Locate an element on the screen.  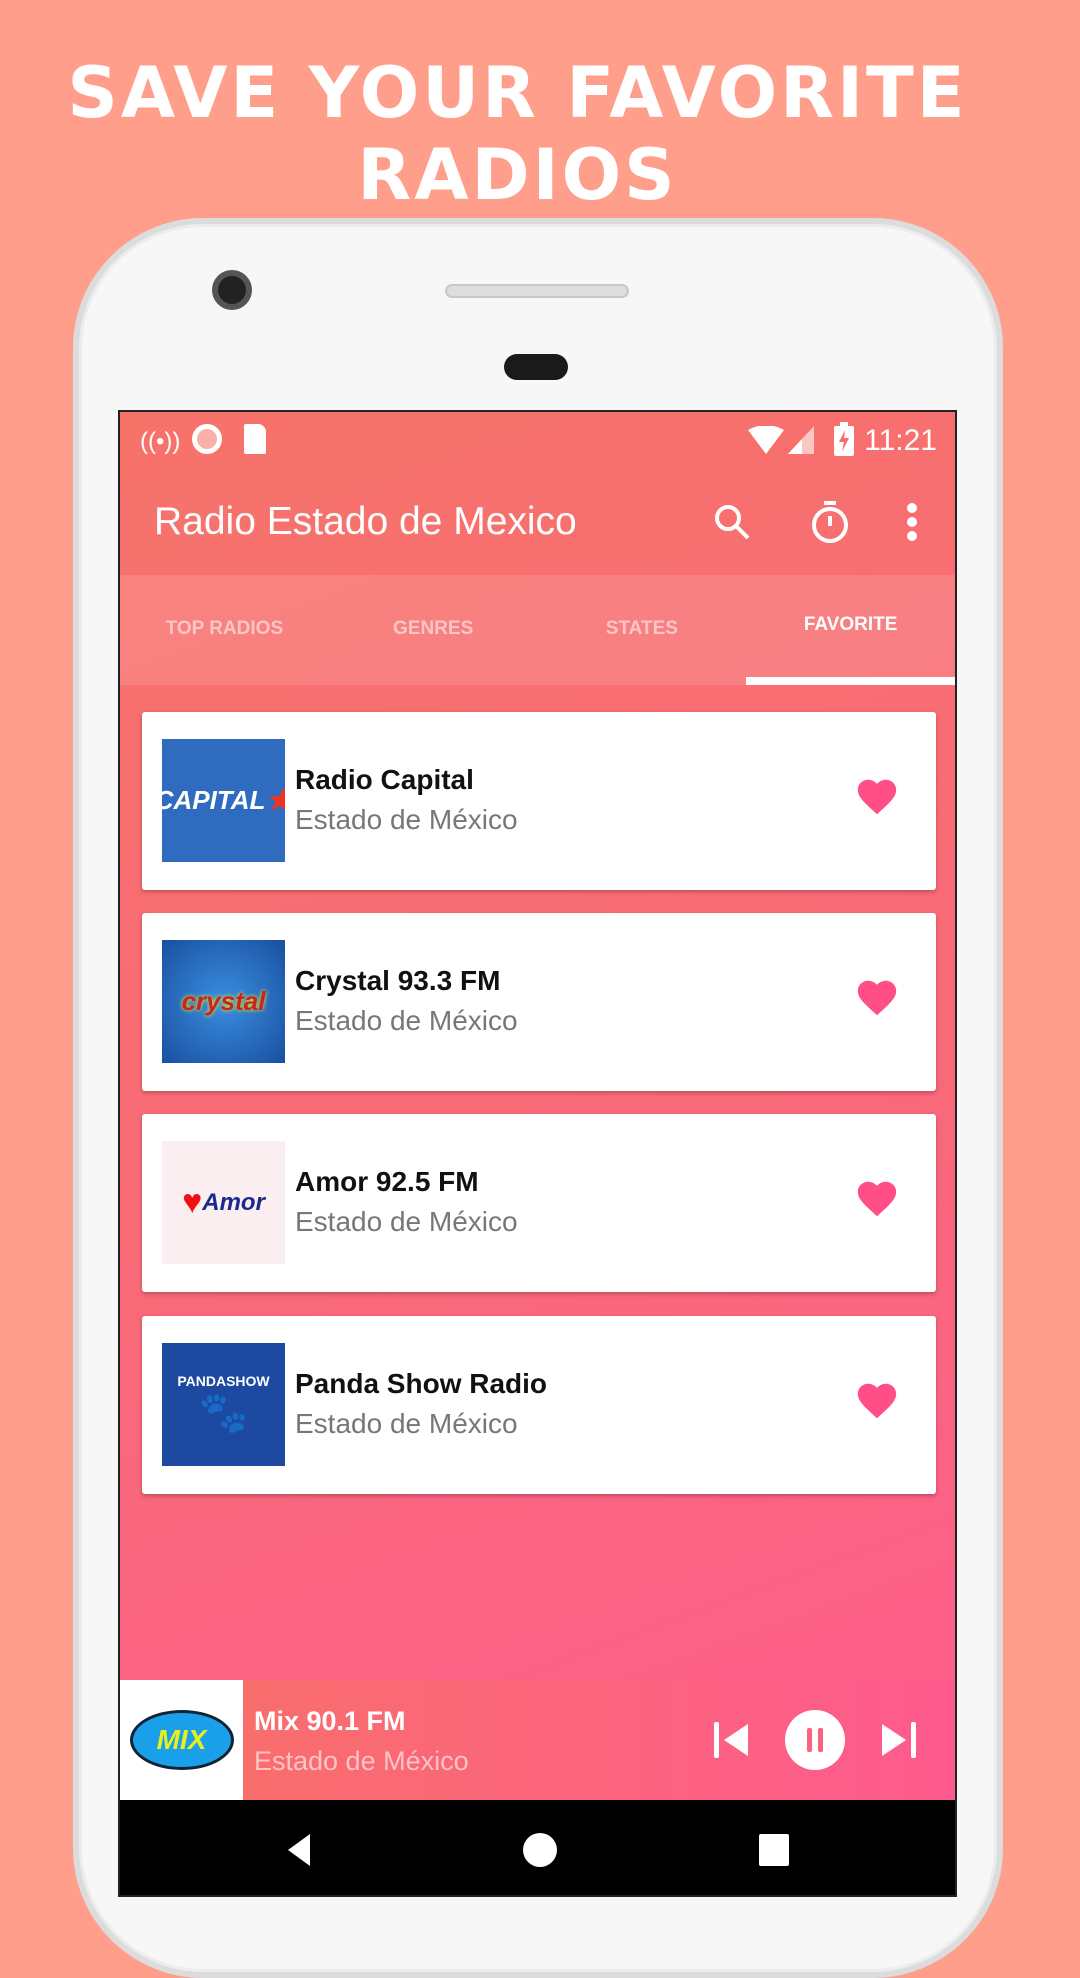
hotspot-icon: ((•)) is located at coordinates (160, 441).